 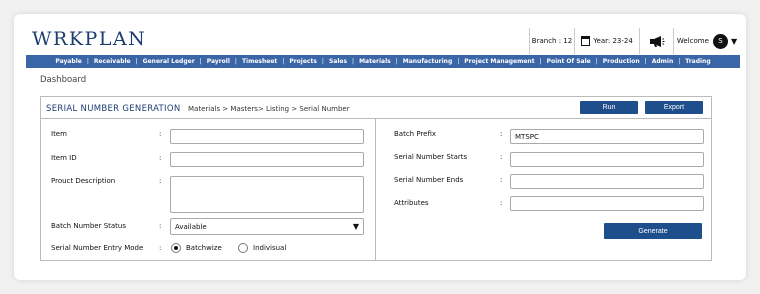 What do you see at coordinates (692, 41) in the screenshot?
I see `welcome-label: Welcome` at bounding box center [692, 41].